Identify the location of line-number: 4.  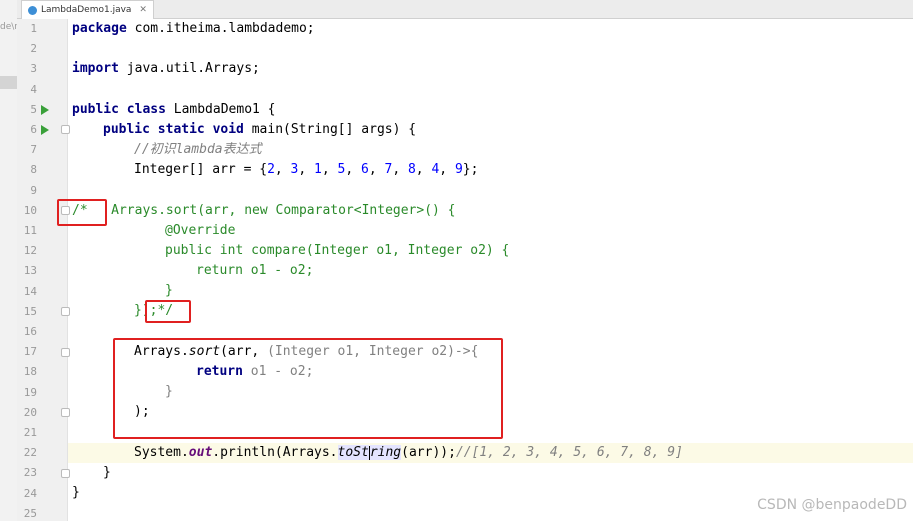
(33, 89).